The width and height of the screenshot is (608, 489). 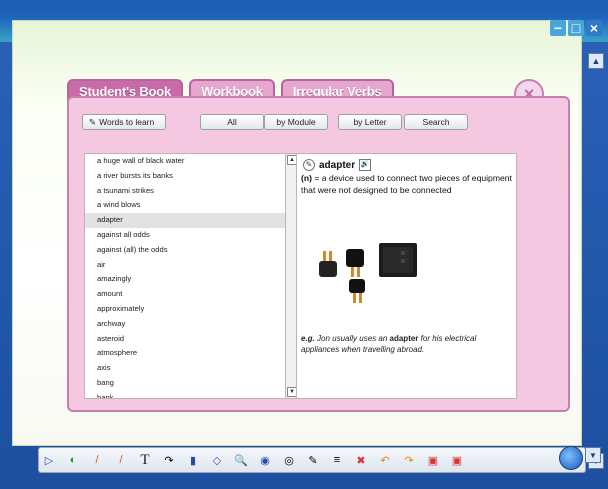 What do you see at coordinates (185, 235) in the screenshot?
I see `list-item: against all odds` at bounding box center [185, 235].